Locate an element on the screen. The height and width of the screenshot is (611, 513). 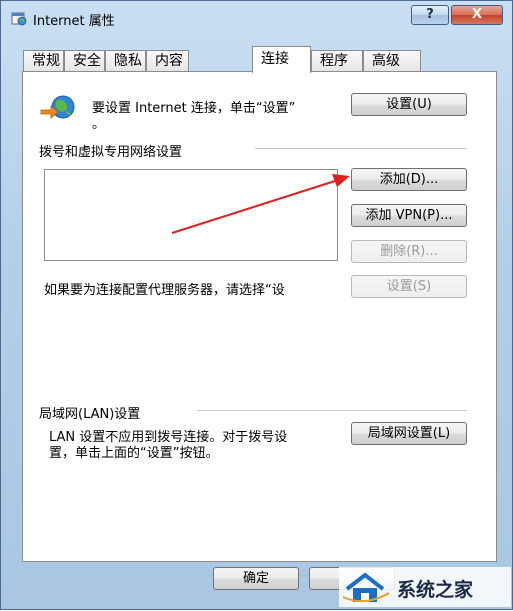
red-annotation-arrow is located at coordinates (260, 204).